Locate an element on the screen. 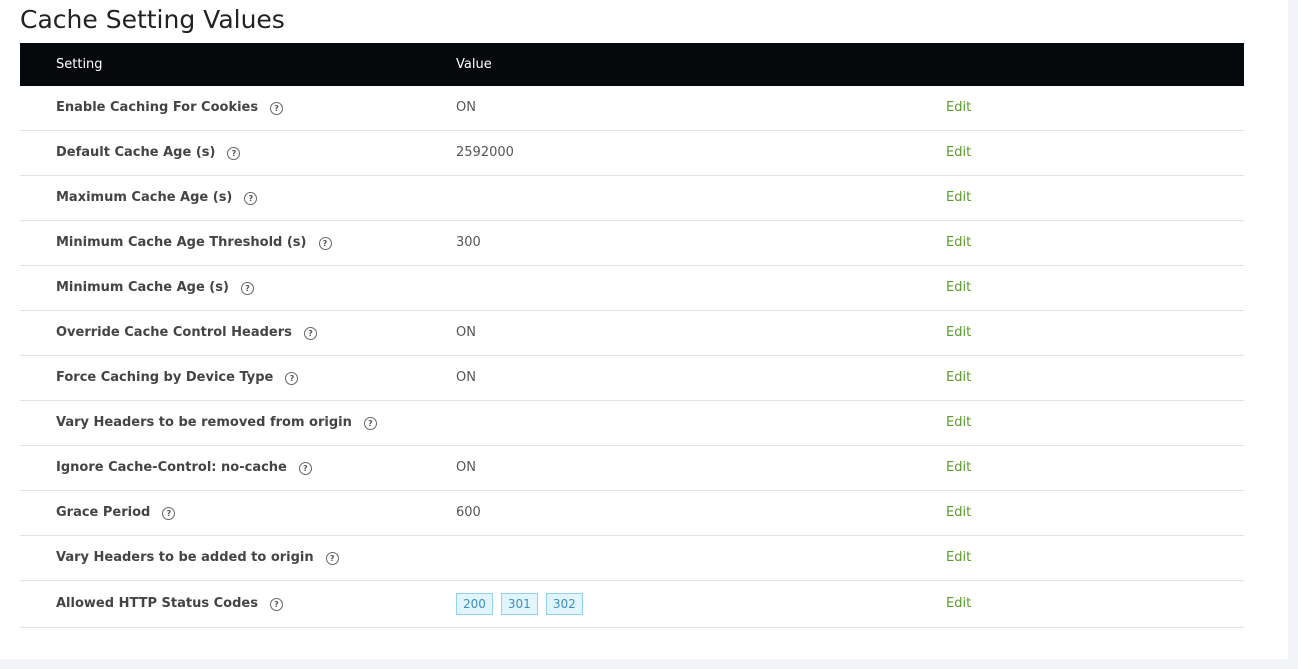 The width and height of the screenshot is (1298, 669). setting-label: Vary Headers to be removed from origin? is located at coordinates (216, 423).